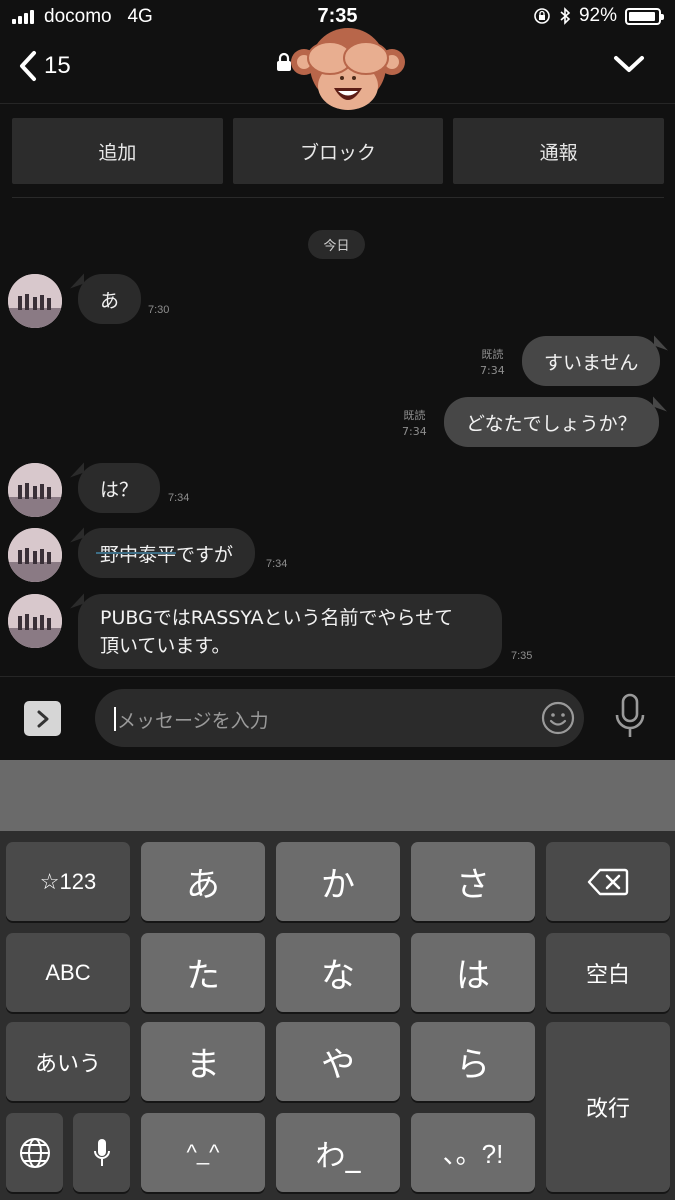 This screenshot has width=675, height=1200. Describe the element at coordinates (193, 721) in the screenshot. I see `message-input-placeholder: メッセージを入力` at that location.